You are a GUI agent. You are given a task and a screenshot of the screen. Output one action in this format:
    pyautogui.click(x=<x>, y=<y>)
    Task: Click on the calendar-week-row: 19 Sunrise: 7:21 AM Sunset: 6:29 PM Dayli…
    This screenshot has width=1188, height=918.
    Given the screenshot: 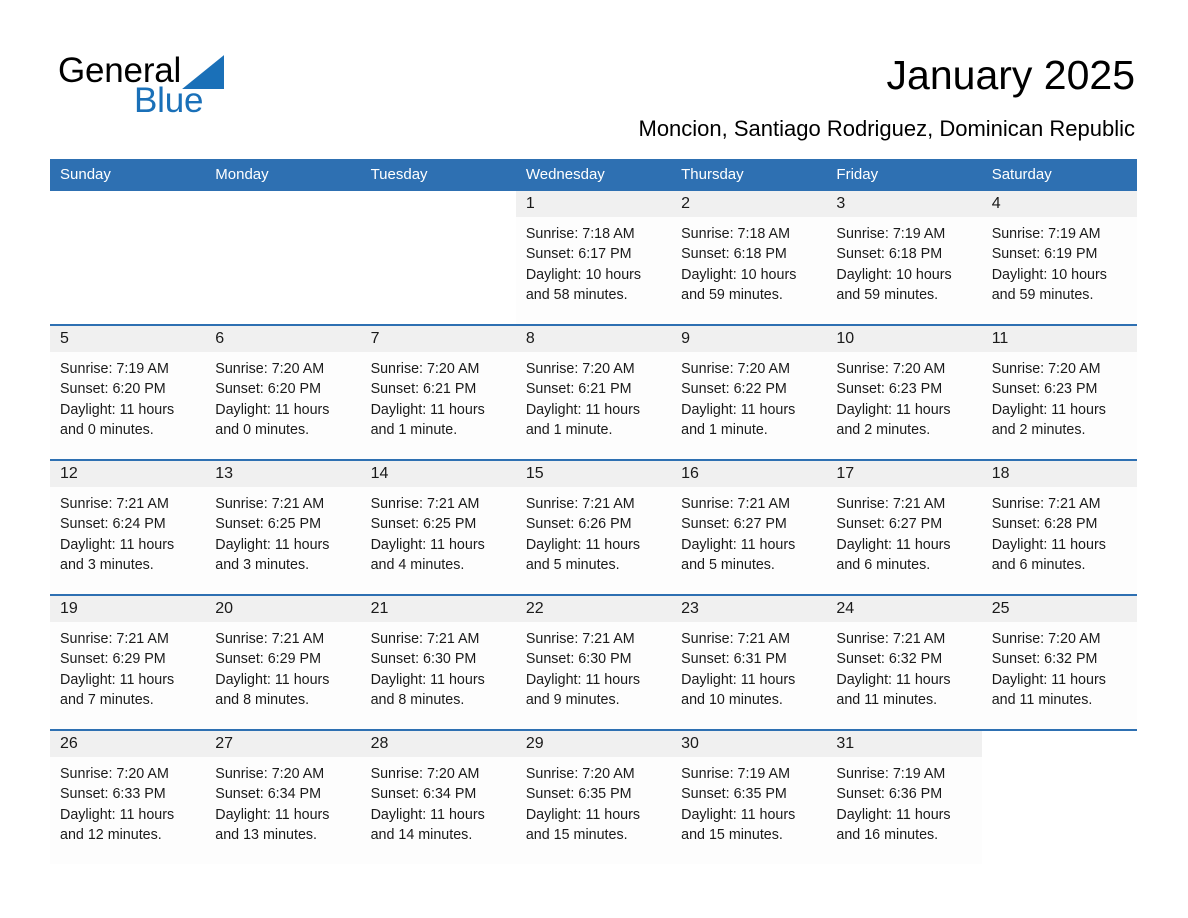 What is the action you would take?
    pyautogui.click(x=593, y=662)
    